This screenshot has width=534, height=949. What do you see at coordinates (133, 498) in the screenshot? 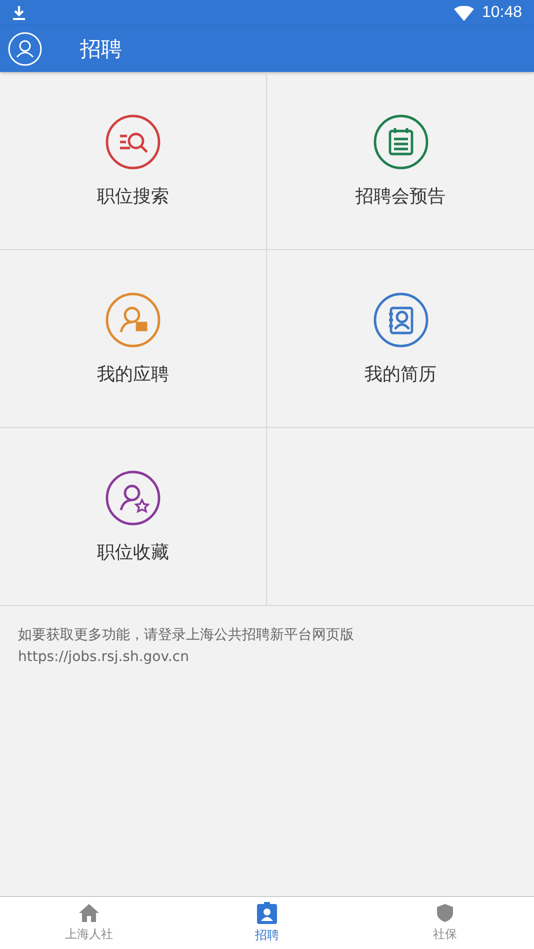
I see `favorite-icon` at bounding box center [133, 498].